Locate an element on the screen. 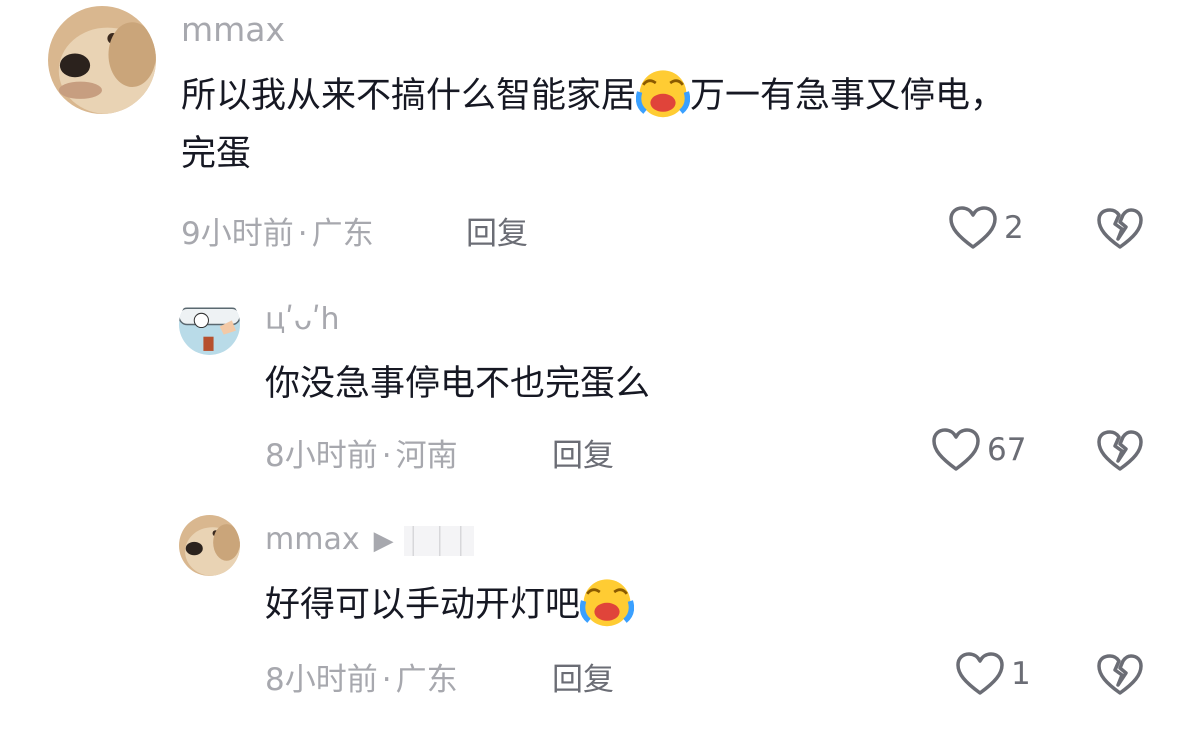 This screenshot has height=738, width=1200. comment-text: 所以我从来不搞什么智能家居 万一有急事又停电， 完蛋 is located at coordinates (661, 124).